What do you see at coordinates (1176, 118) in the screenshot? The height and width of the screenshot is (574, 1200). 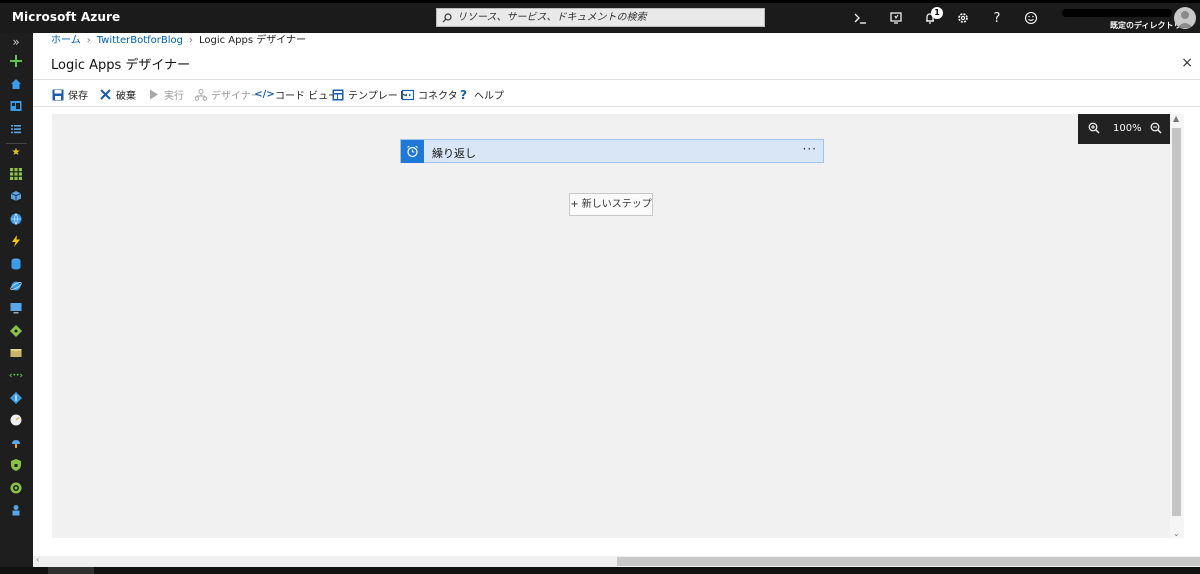 I see `scroll-up-arrow: ▲` at bounding box center [1176, 118].